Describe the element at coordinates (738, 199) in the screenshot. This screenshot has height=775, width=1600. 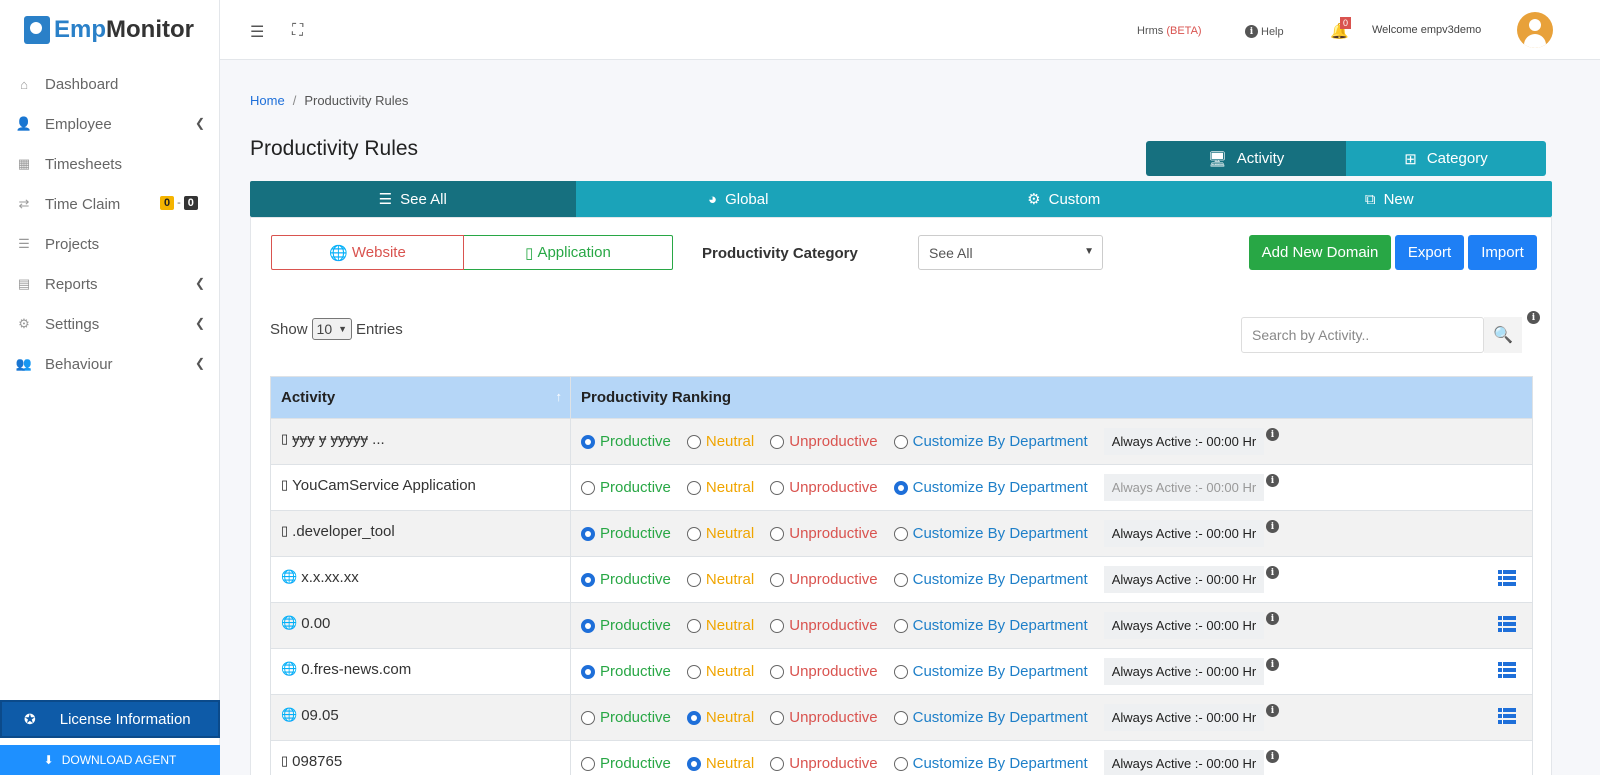
I see `tab-global: ◕ Global` at that location.